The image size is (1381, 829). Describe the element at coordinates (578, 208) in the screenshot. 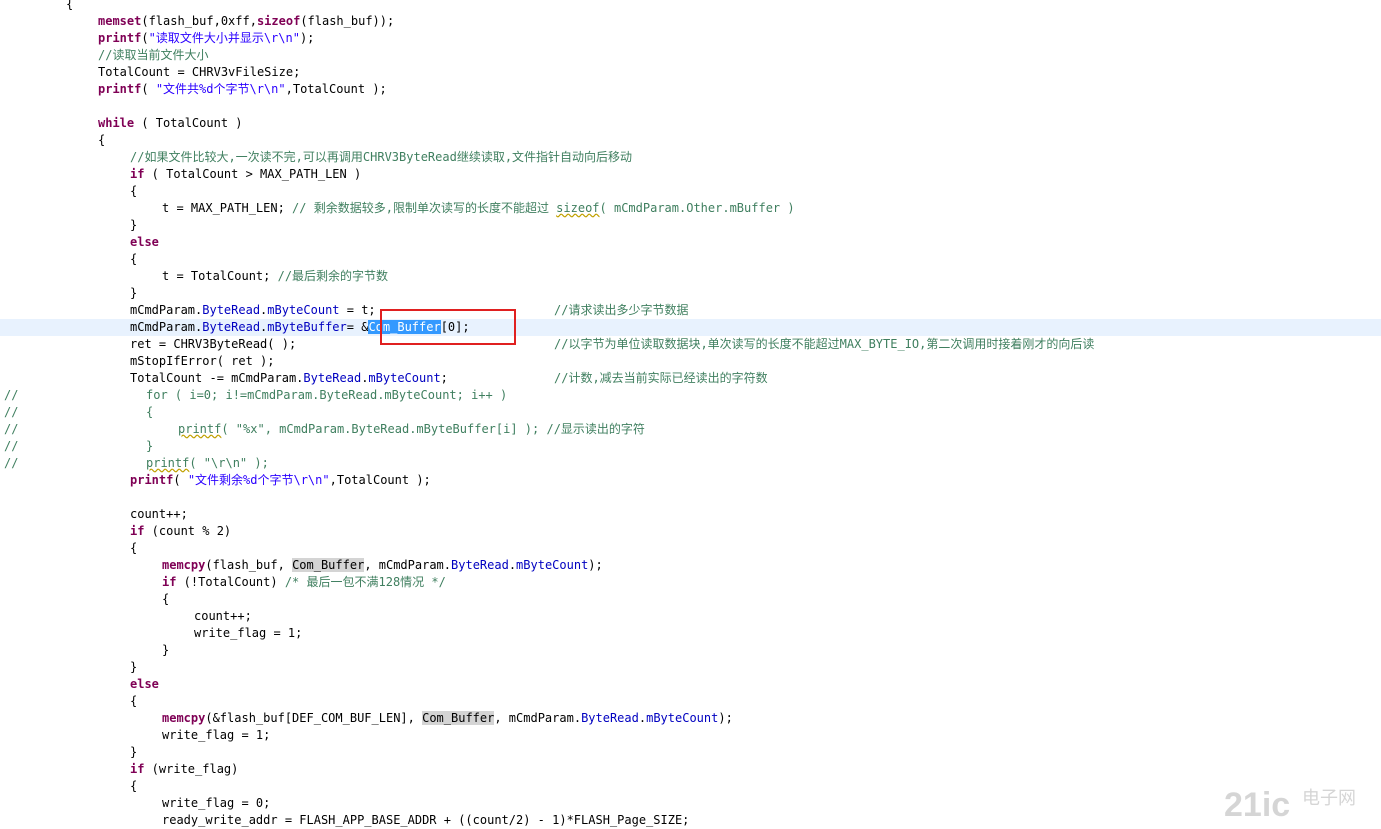

I see `comment-token: sizeof` at that location.